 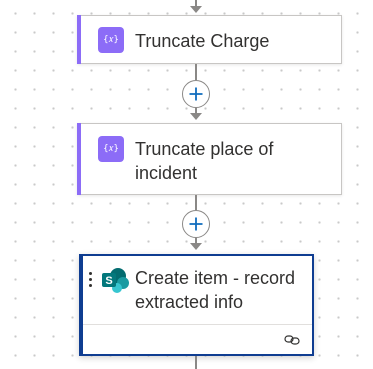 I want to click on card-title: Truncate Charge, so click(x=202, y=41).